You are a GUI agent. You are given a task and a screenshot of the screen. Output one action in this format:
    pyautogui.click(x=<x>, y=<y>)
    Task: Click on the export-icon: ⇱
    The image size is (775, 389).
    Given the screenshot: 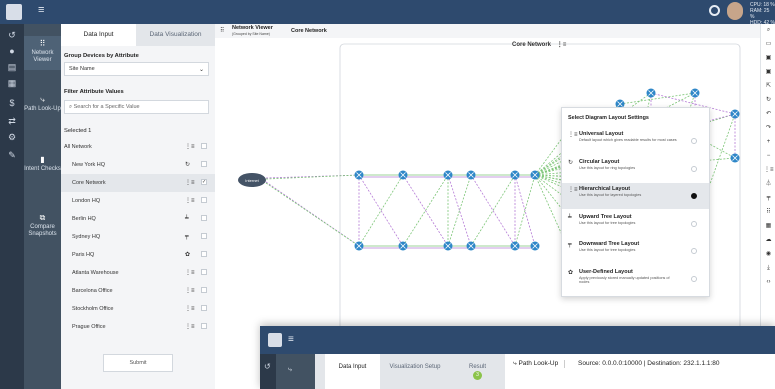 What is the action you would take?
    pyautogui.click(x=768, y=86)
    